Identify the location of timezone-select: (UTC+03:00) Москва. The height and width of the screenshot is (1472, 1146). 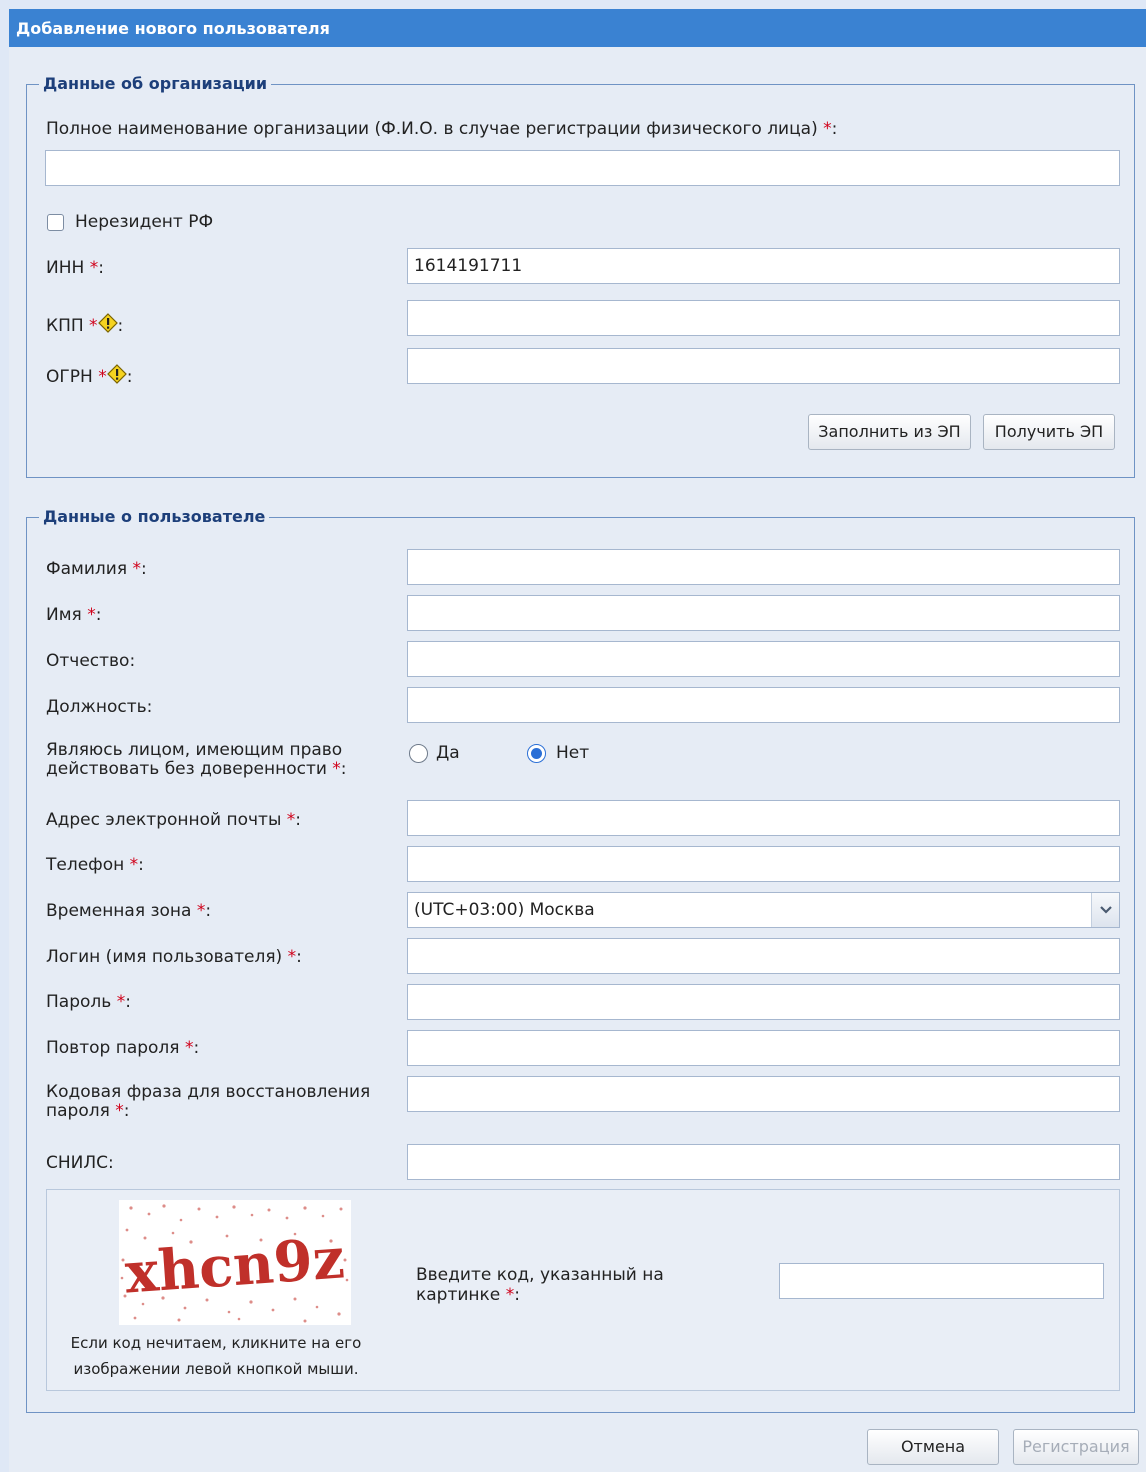
(763, 910).